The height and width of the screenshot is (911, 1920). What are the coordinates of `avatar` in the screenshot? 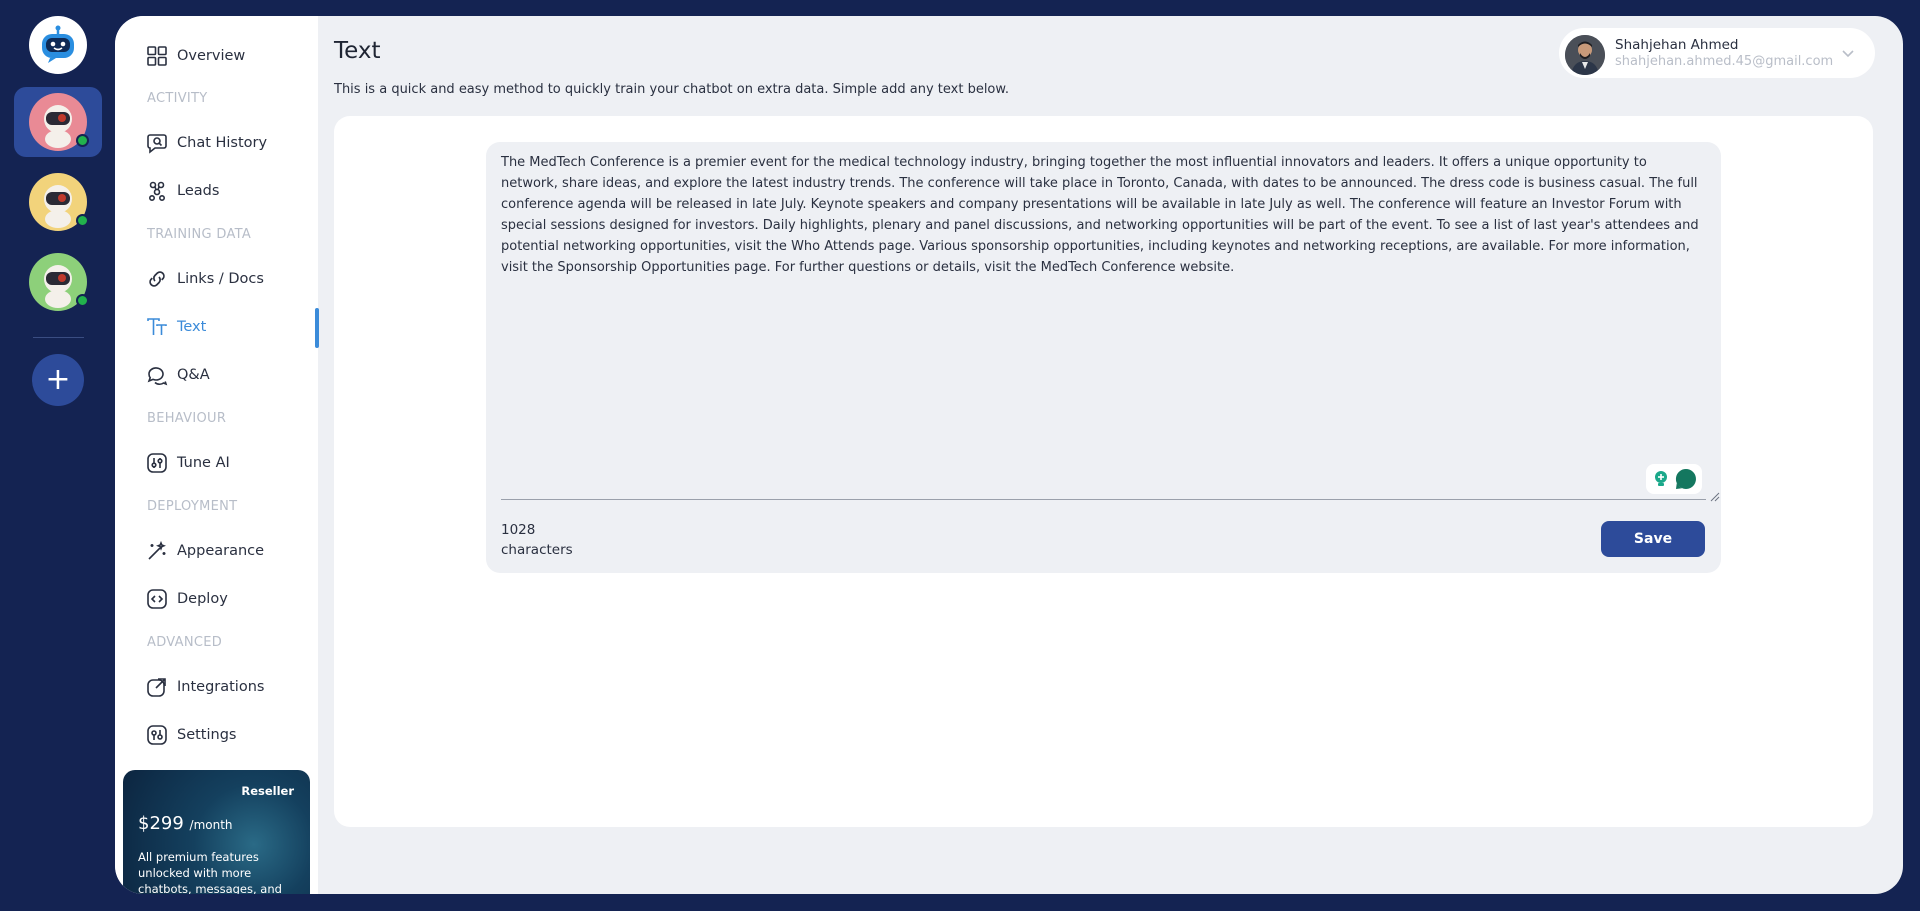 It's located at (1585, 55).